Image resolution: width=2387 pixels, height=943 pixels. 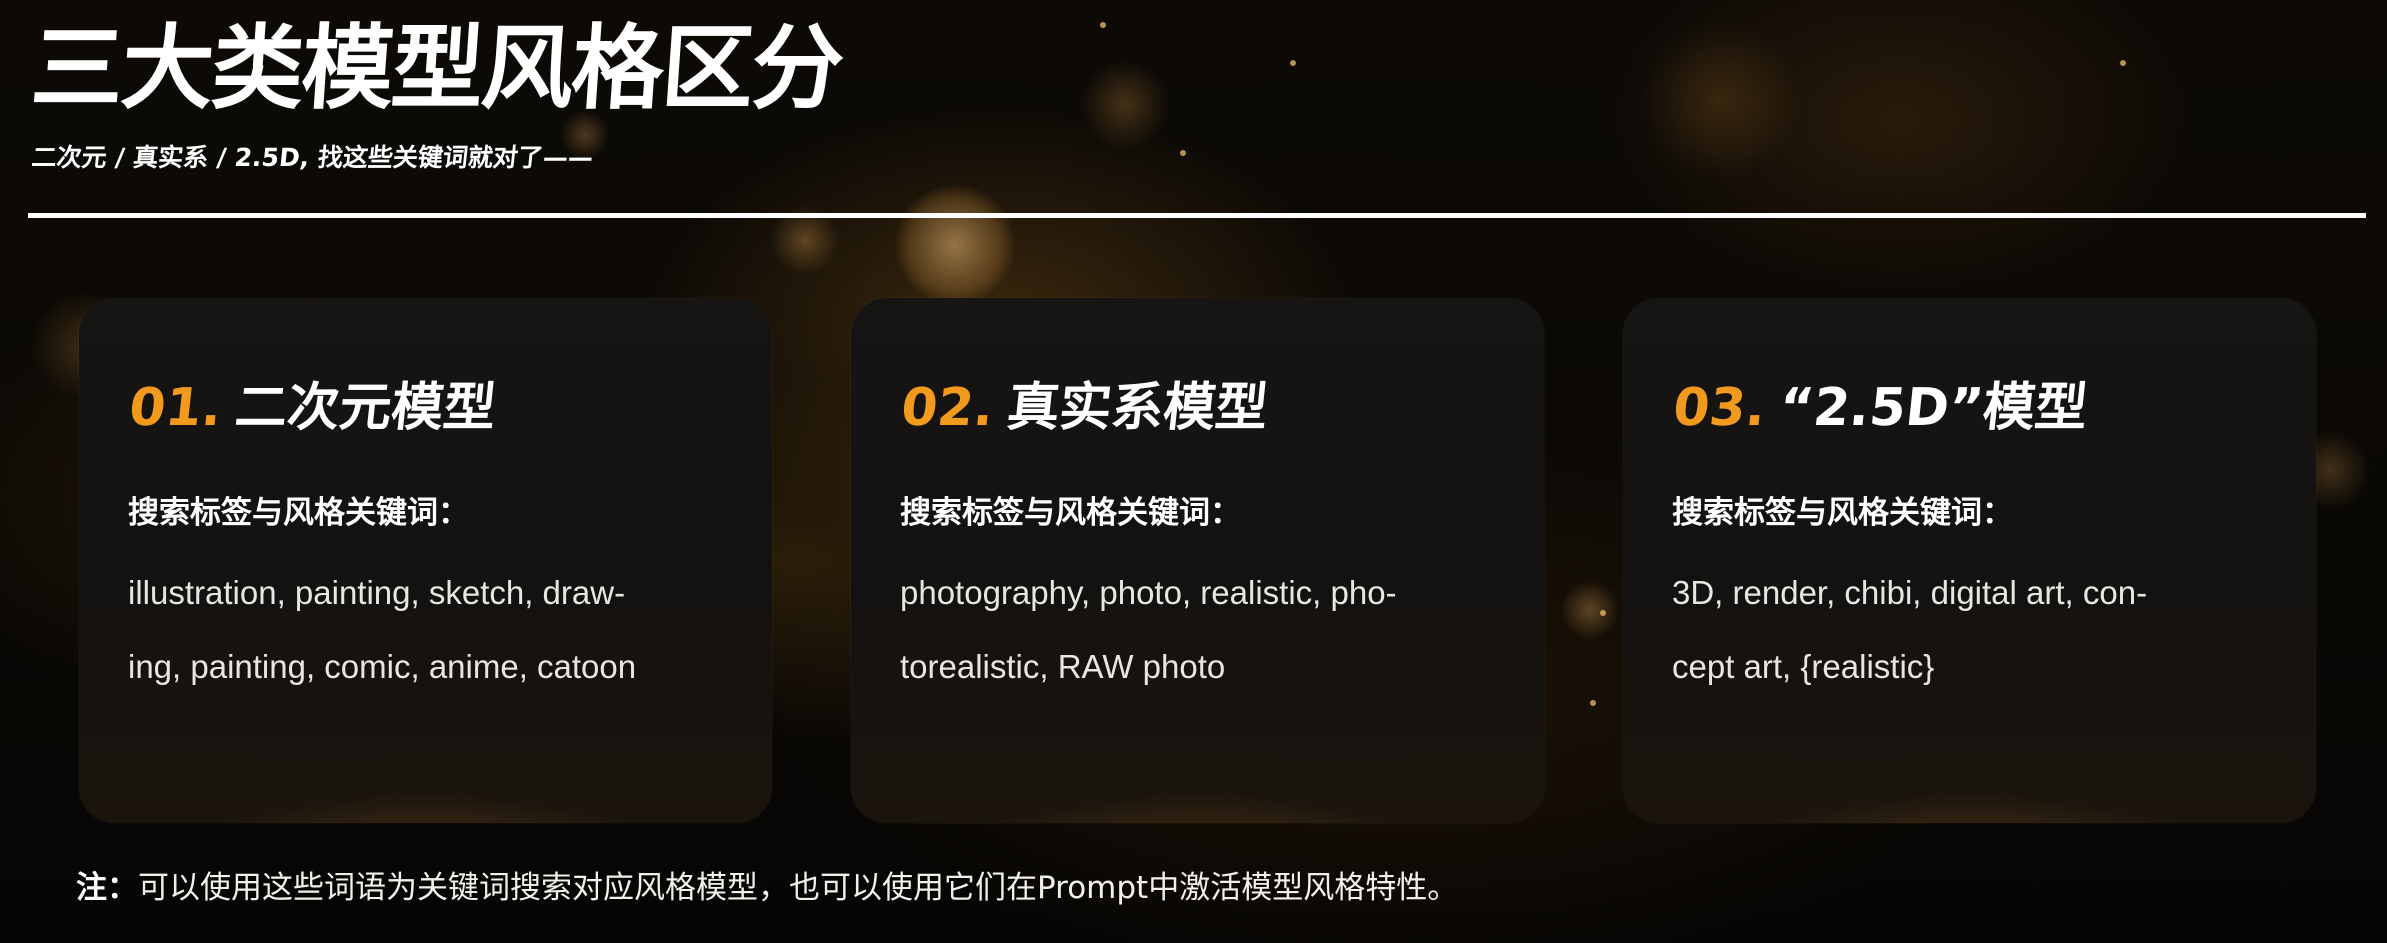 I want to click on card-title: “2.5D”模型, so click(x=1933, y=408).